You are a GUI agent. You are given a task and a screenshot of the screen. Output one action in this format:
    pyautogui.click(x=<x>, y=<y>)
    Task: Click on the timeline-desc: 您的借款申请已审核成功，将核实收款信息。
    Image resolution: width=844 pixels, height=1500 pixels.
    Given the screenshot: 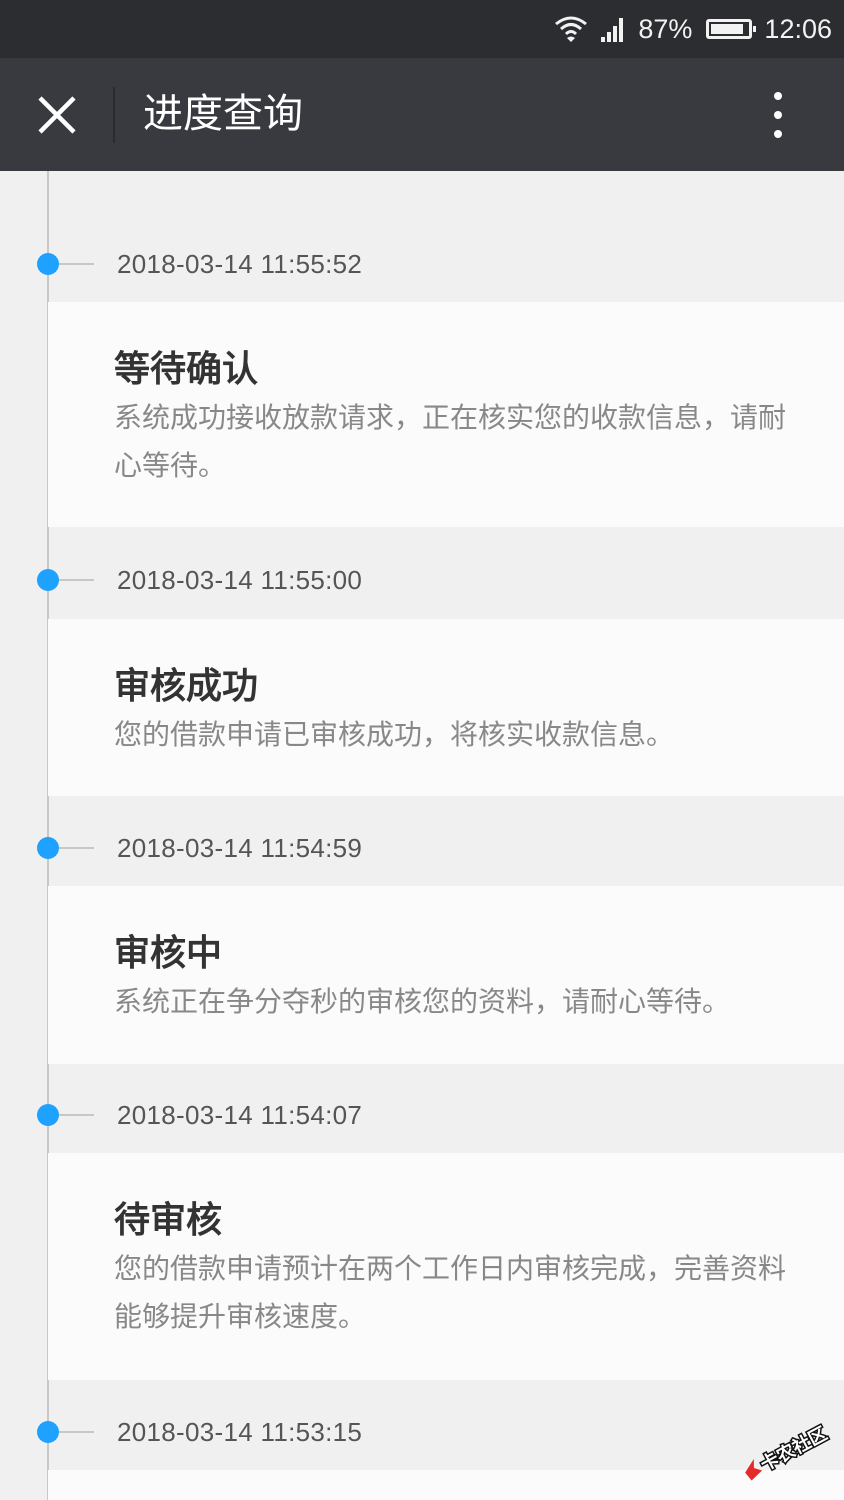 What is the action you would take?
    pyautogui.click(x=394, y=734)
    